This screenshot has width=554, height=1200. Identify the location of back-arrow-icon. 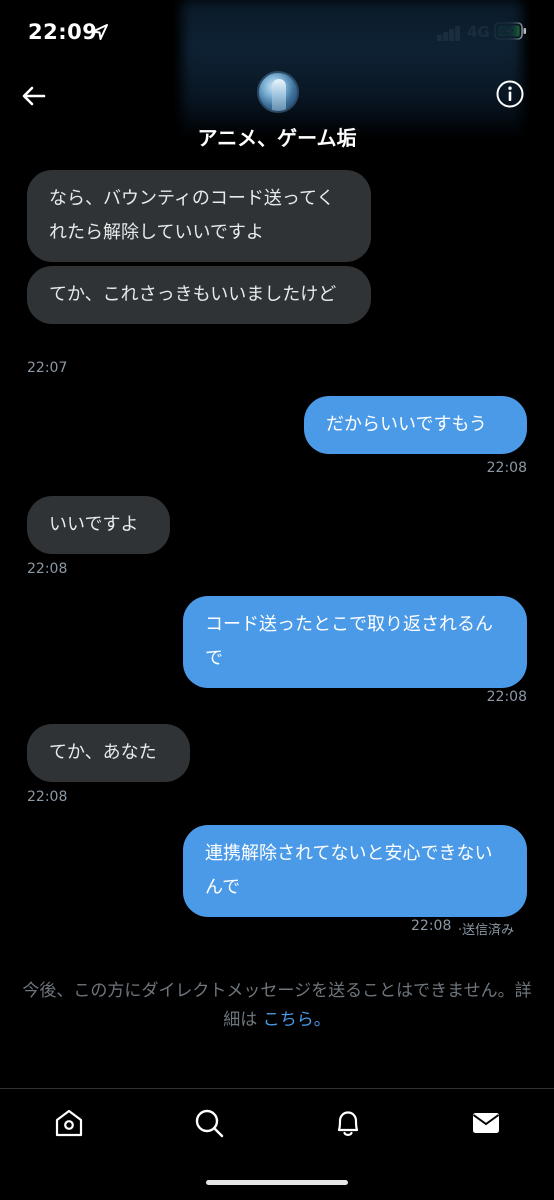
(34, 96).